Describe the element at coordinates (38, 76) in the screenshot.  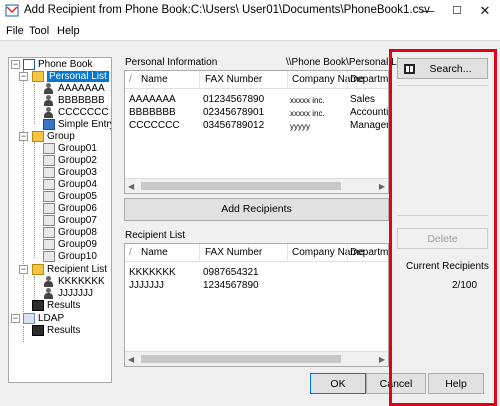
I see `address-book-icon` at that location.